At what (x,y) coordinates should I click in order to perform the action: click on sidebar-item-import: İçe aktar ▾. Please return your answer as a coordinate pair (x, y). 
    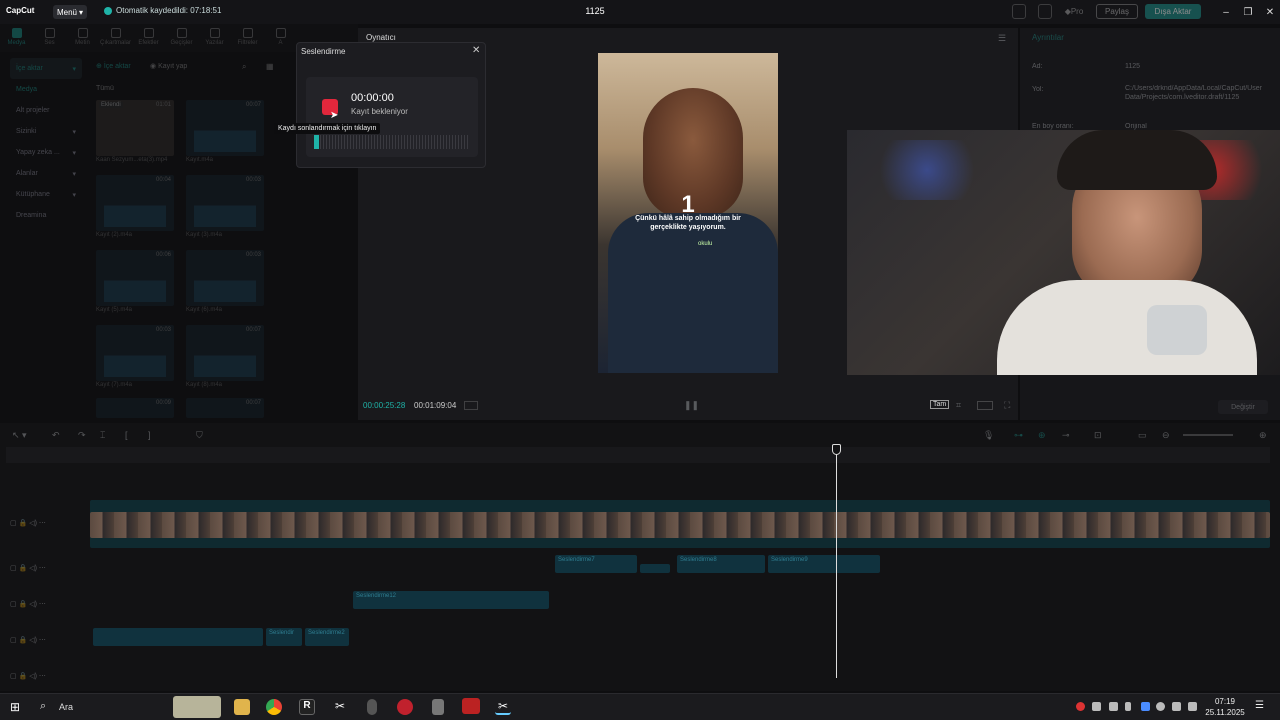
    Looking at the image, I should click on (46, 68).